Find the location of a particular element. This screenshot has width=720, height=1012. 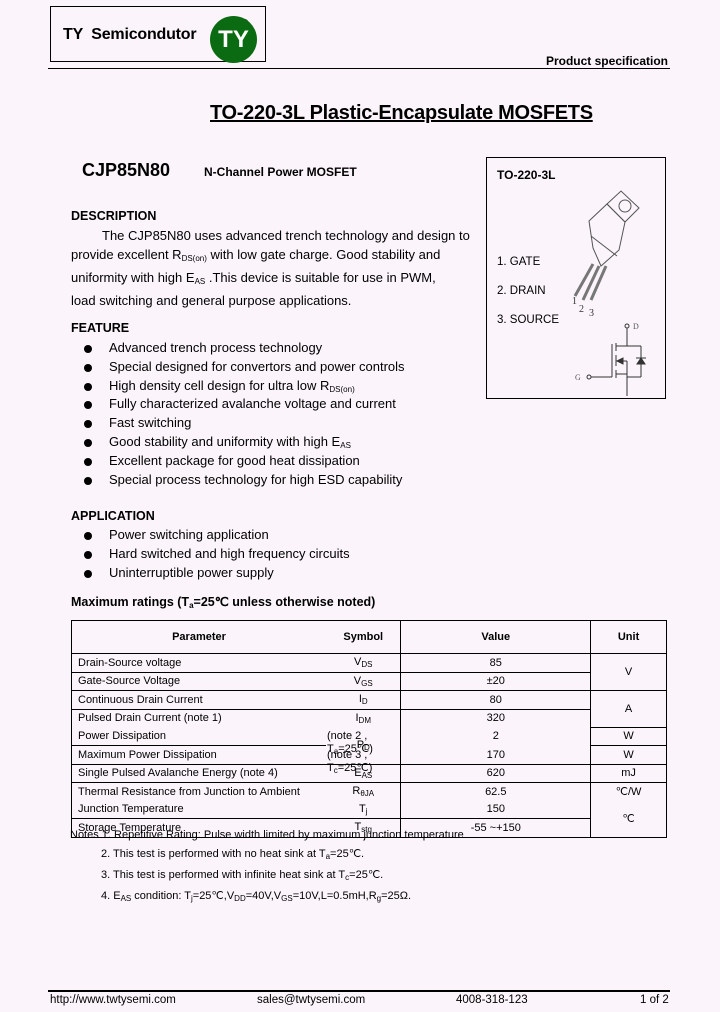

symbol-cell: ID is located at coordinates (363, 700).